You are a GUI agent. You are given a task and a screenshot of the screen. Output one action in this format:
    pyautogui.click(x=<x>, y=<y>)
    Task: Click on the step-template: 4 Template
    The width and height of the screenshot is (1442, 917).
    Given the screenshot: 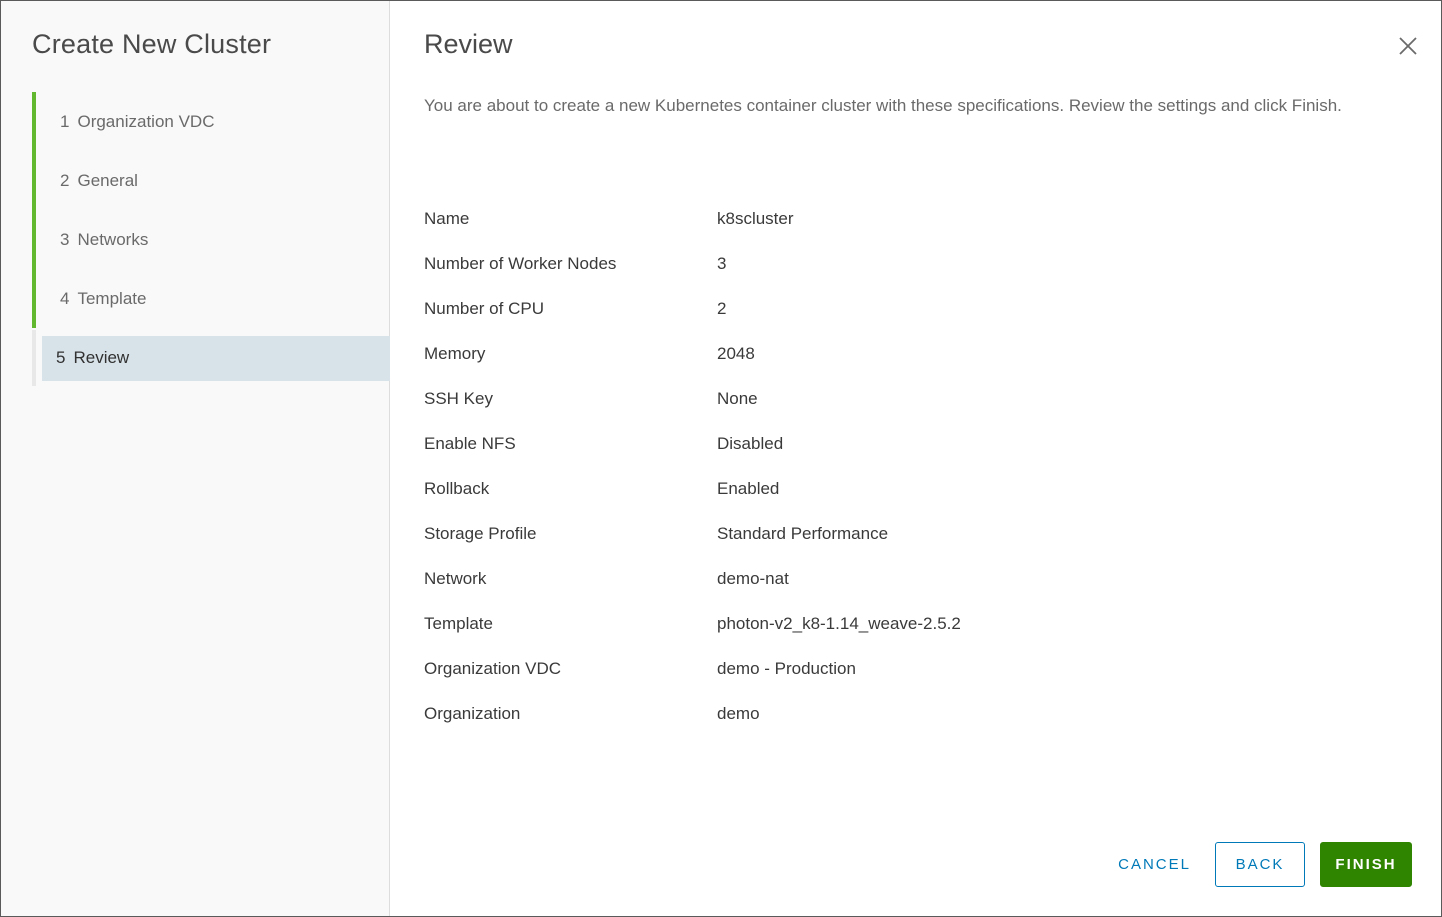 What is the action you would take?
    pyautogui.click(x=211, y=298)
    